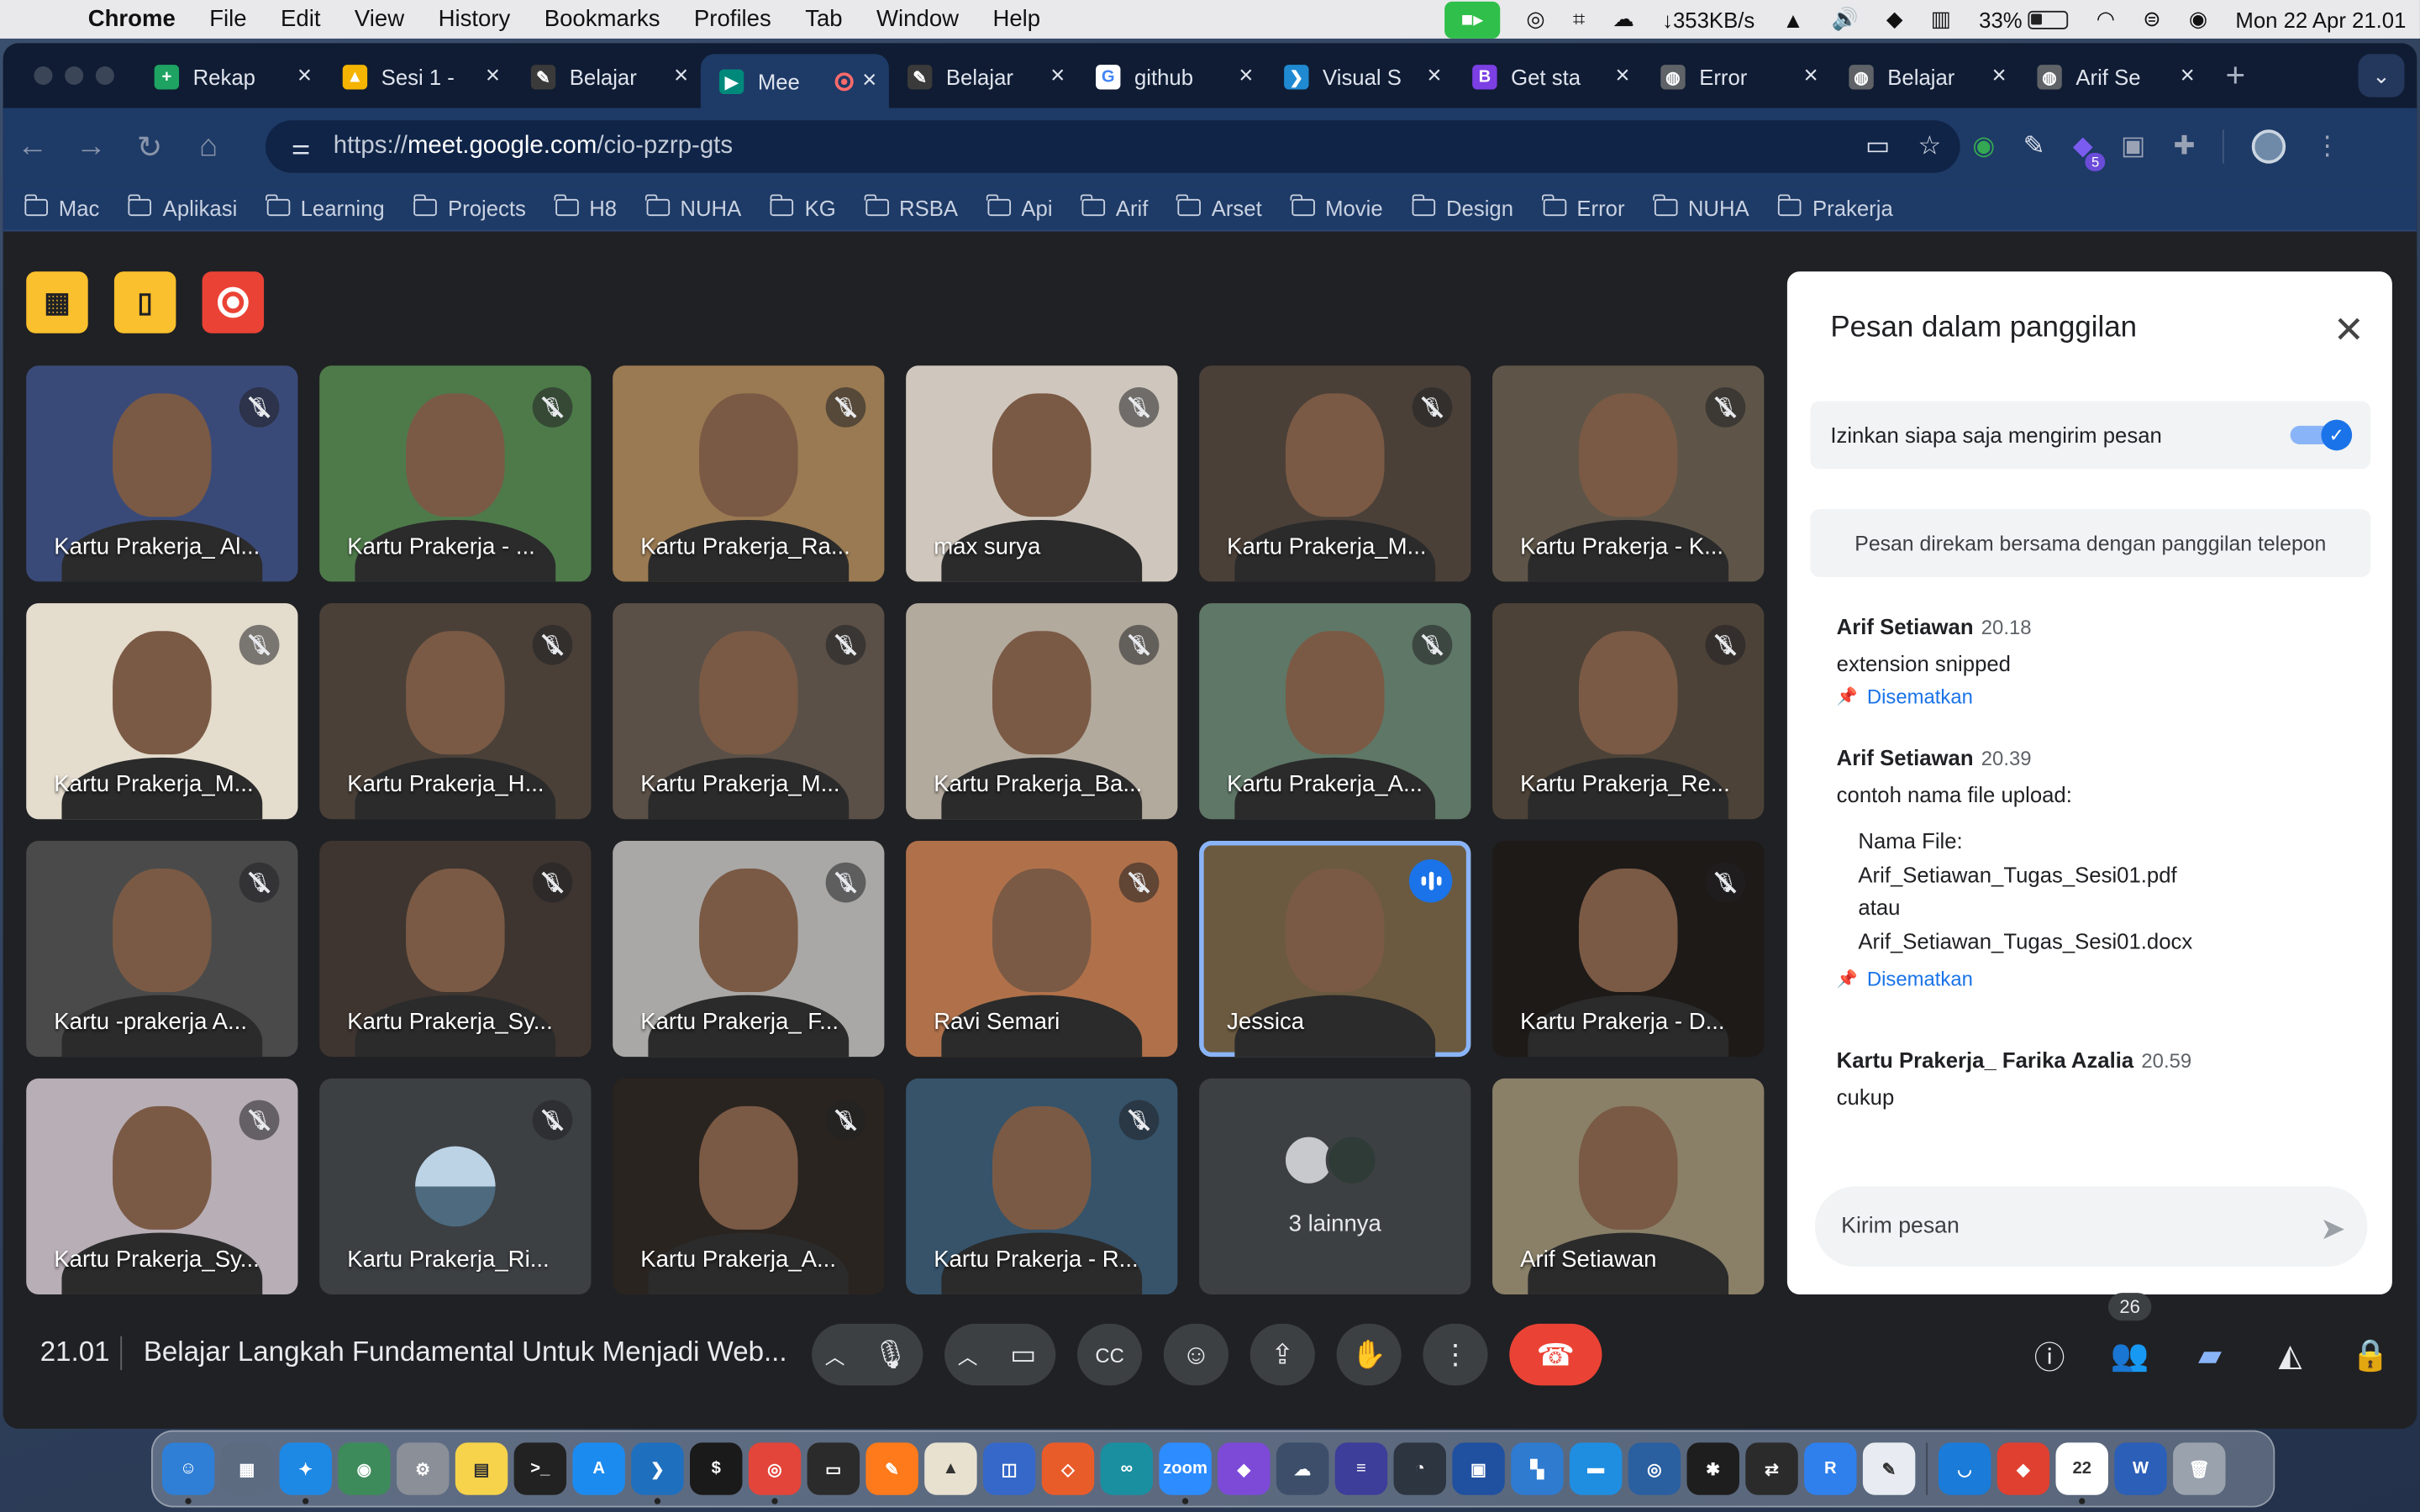  Describe the element at coordinates (1537, 1468) in the screenshot. I see `dock-app-icon: ▚` at that location.